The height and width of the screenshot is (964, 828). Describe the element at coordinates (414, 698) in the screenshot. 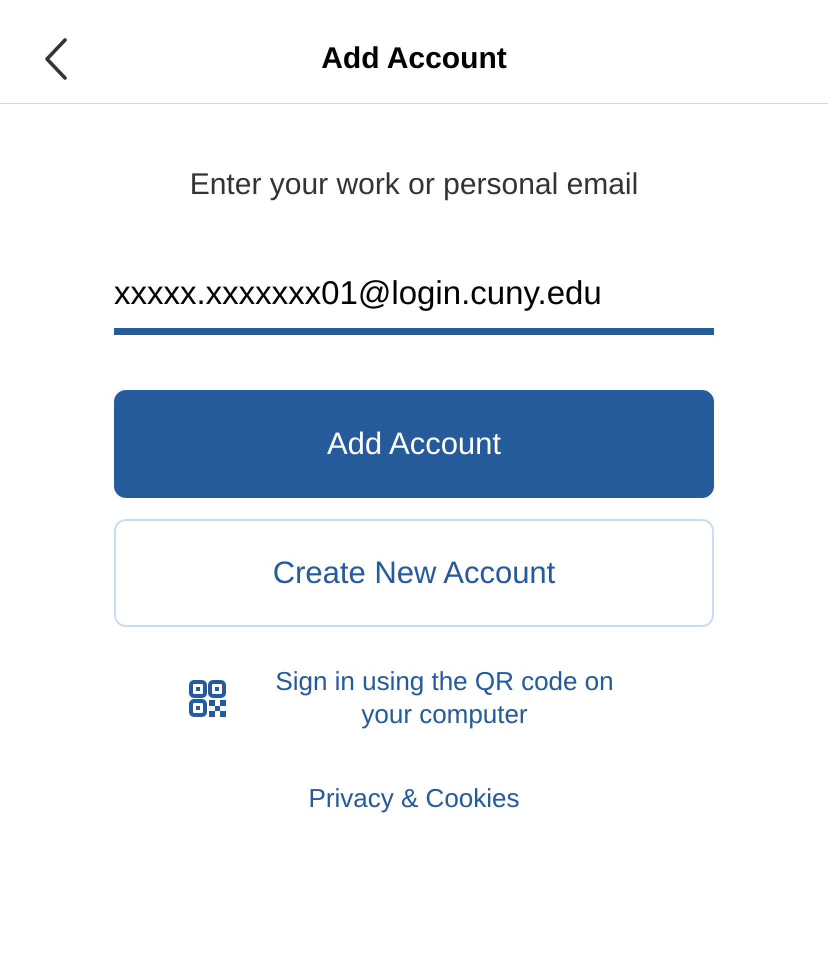

I see `qr-sign-in-link: Sign in using the QR code on your computer` at that location.